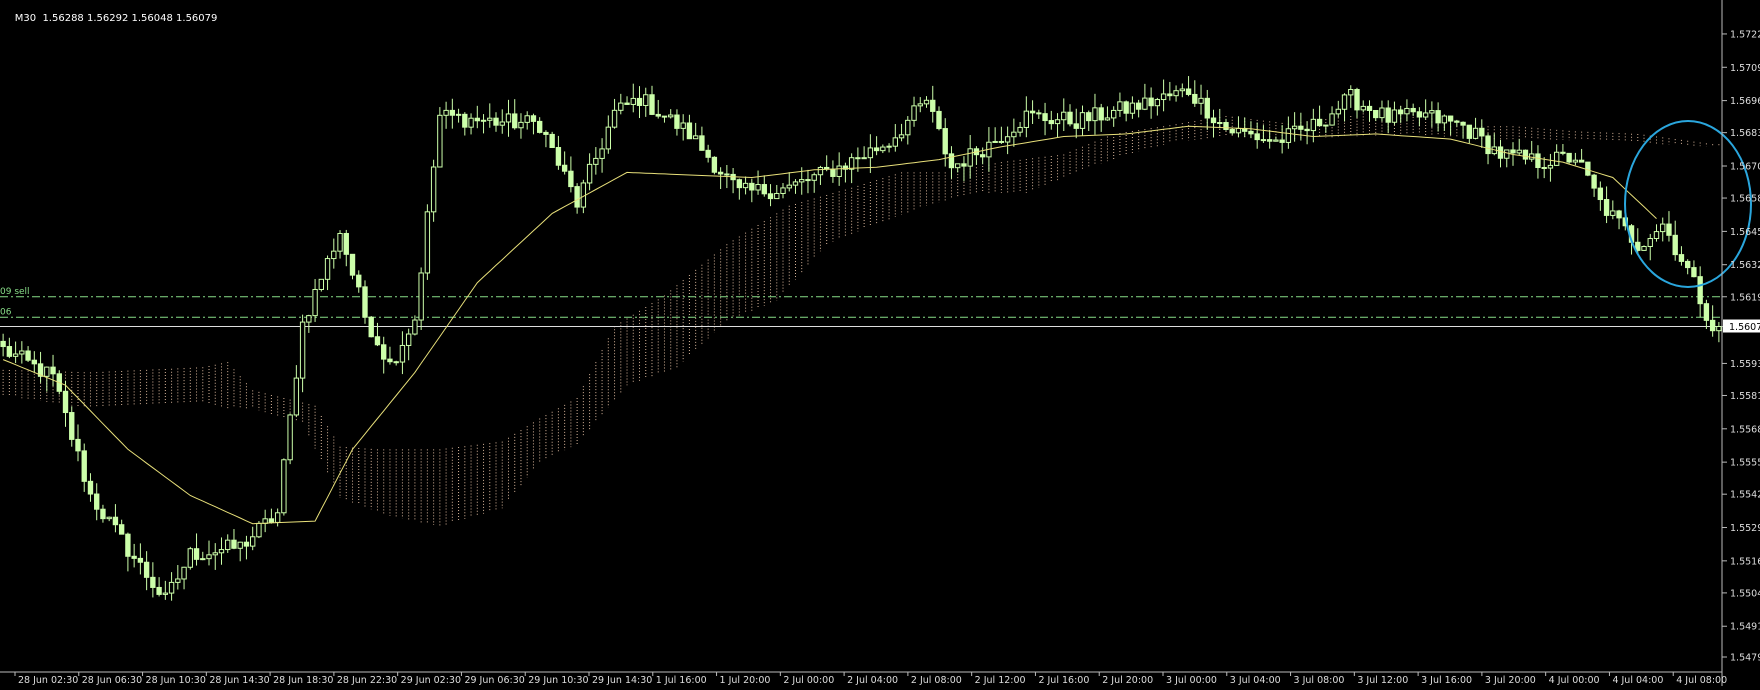  What do you see at coordinates (176, 680) in the screenshot?
I see `x-tick-label: 28 Jun 10:30` at bounding box center [176, 680].